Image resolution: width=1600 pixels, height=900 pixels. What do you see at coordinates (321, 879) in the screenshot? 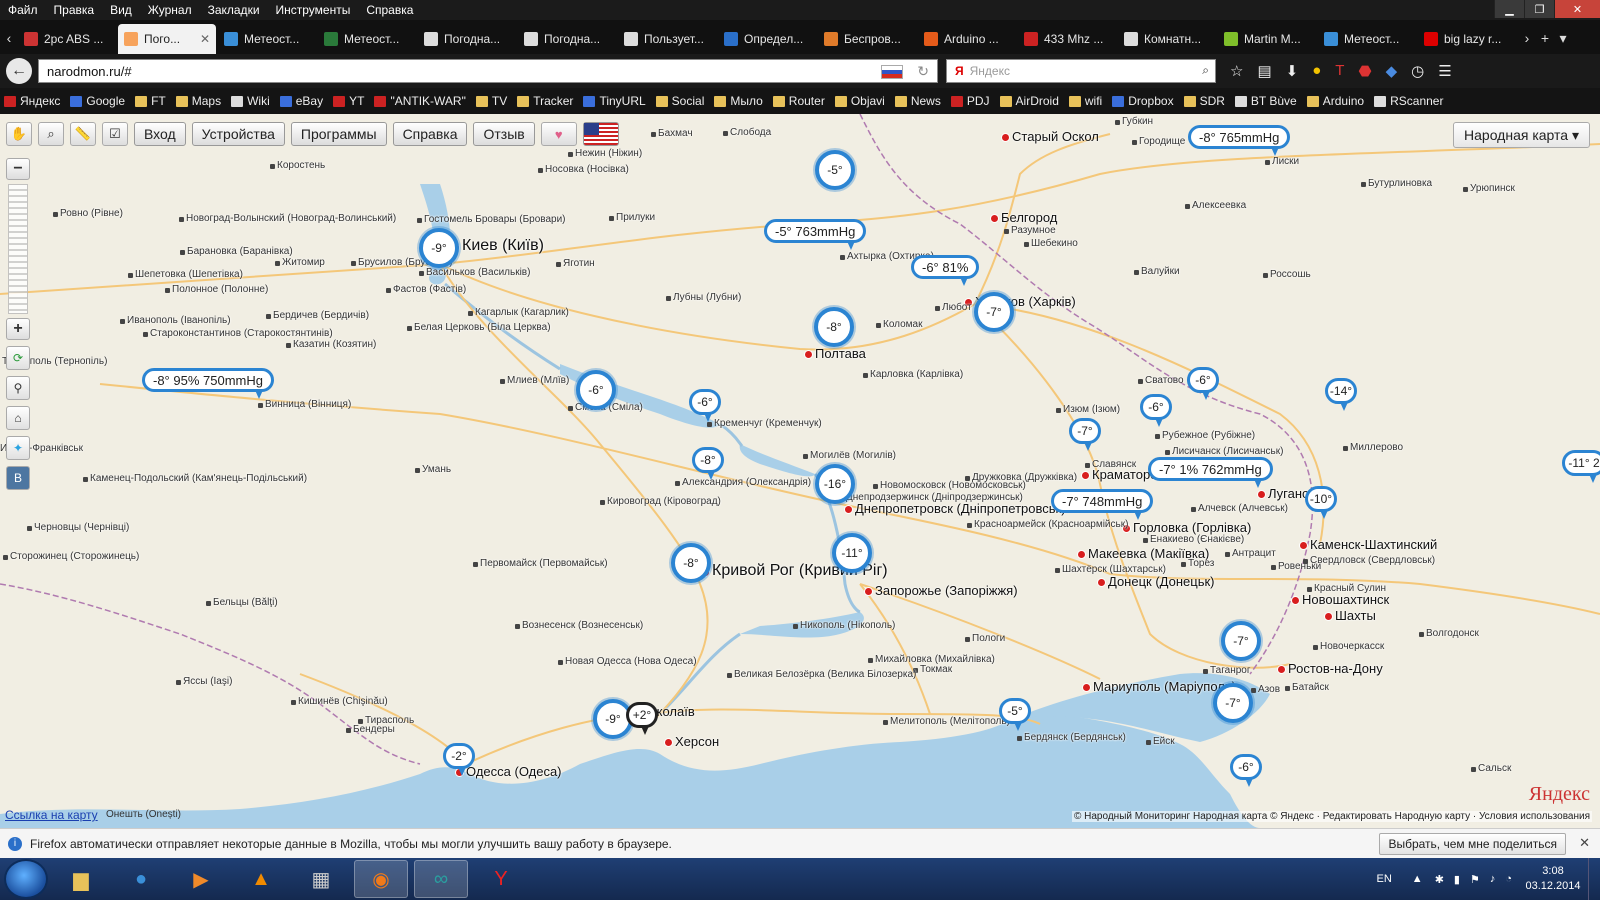
I see `calculator-icon: ▦` at bounding box center [321, 879].